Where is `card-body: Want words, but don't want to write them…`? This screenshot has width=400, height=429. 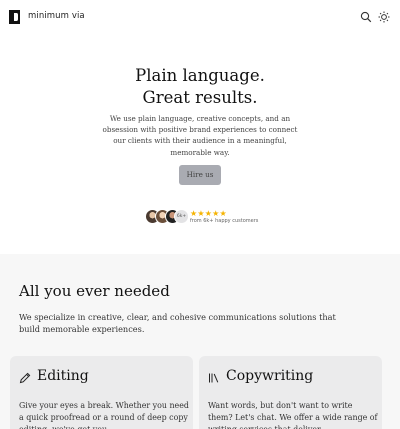 card-body: Want words, but don't want to write them… is located at coordinates (293, 415).